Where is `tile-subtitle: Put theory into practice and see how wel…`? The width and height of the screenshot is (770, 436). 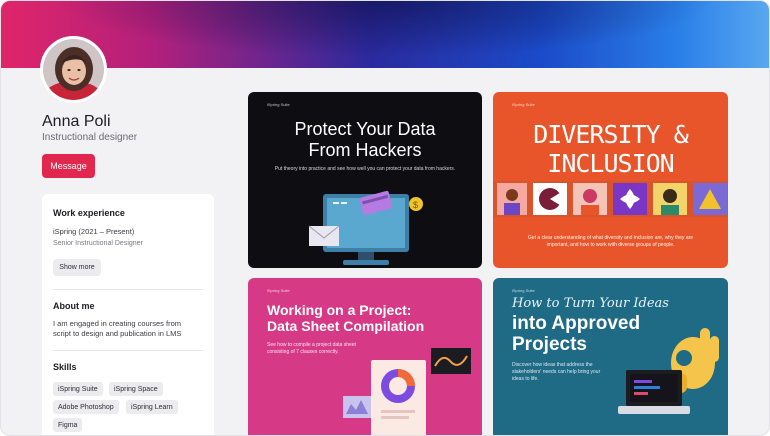
tile-subtitle: Put theory into practice and see how wel… is located at coordinates (365, 169).